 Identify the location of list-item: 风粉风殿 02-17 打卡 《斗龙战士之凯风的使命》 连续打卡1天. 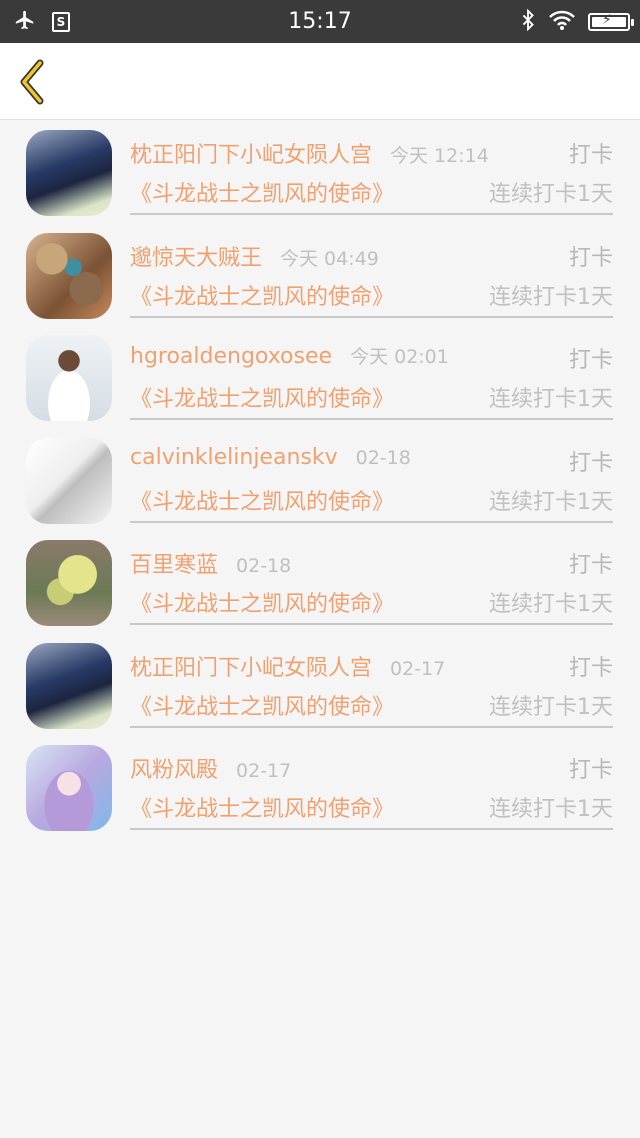
(320, 787).